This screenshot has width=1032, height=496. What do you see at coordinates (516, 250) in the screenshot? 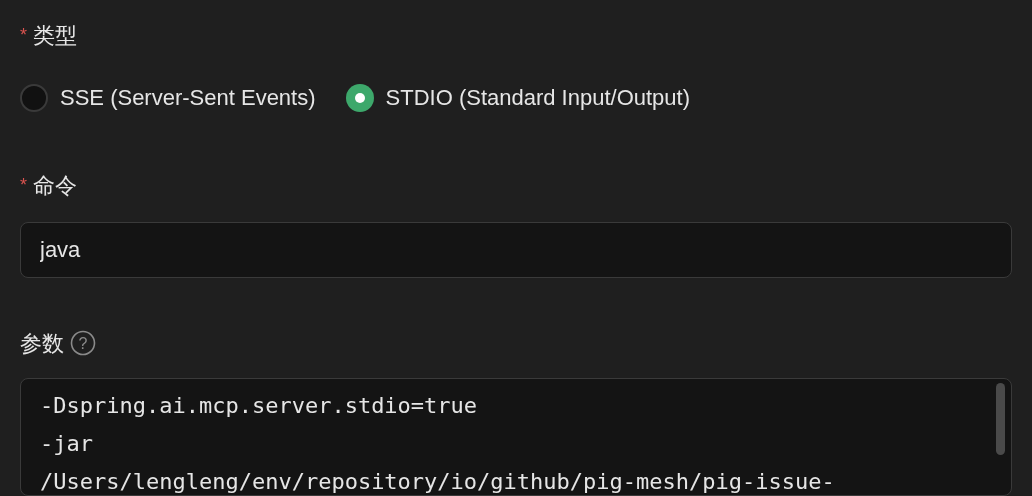
I see `command-input: java` at bounding box center [516, 250].